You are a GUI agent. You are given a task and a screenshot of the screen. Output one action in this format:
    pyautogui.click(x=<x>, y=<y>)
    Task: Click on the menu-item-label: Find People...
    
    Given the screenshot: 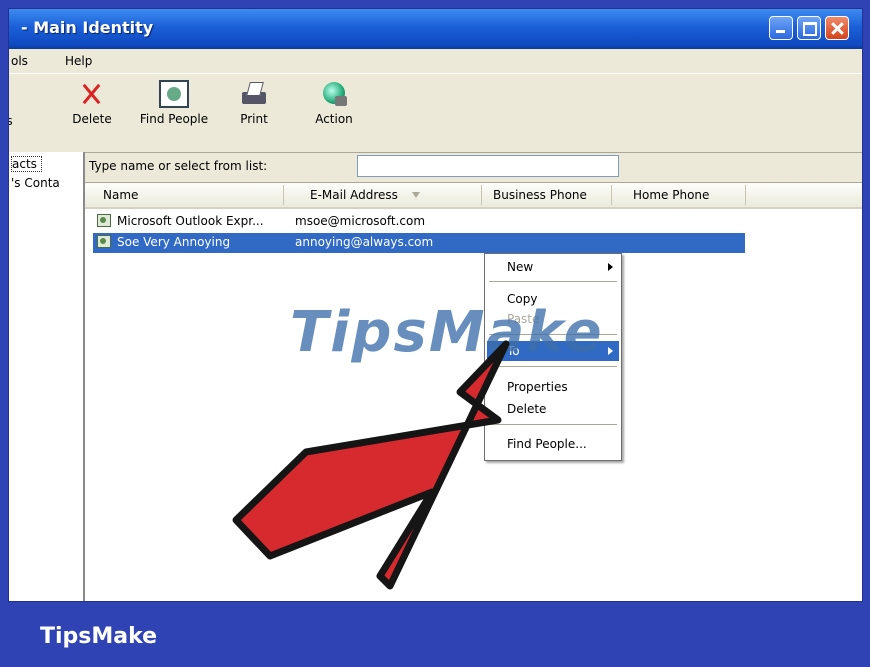 What is the action you would take?
    pyautogui.click(x=547, y=444)
    